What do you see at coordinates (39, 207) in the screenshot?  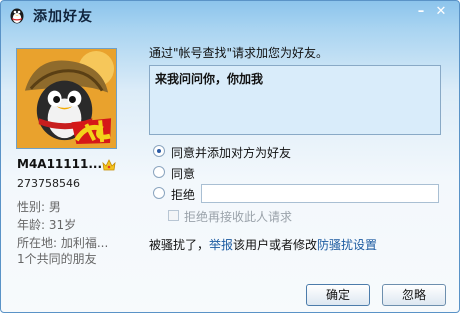 I see `info-sex: 性别: 男` at bounding box center [39, 207].